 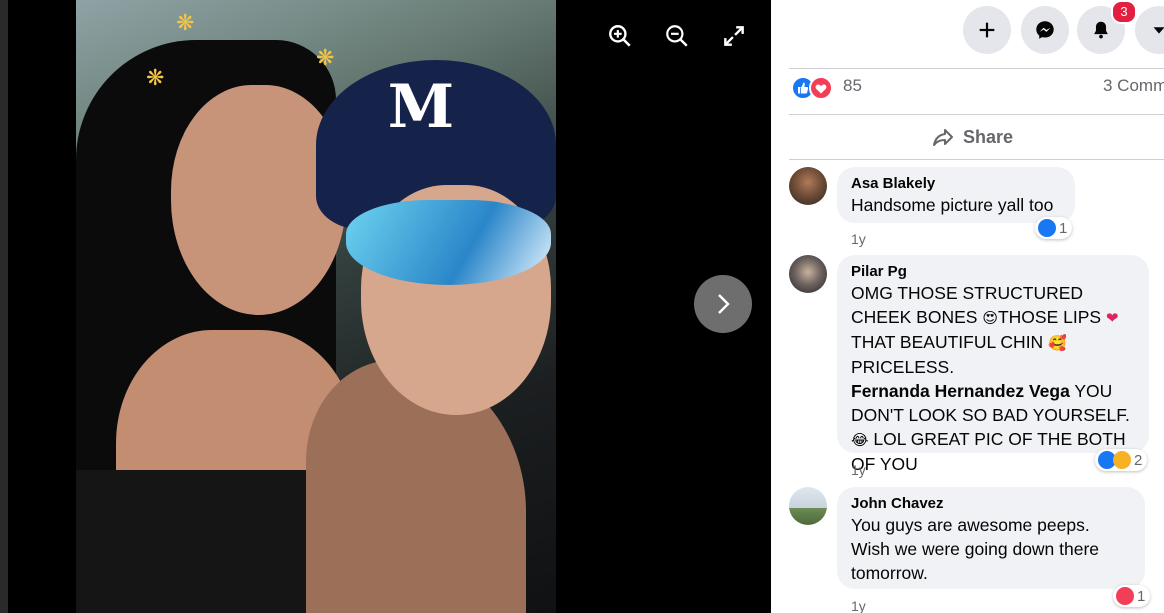 What do you see at coordinates (860, 440) in the screenshot?
I see `laughing-emoji: 😂` at bounding box center [860, 440].